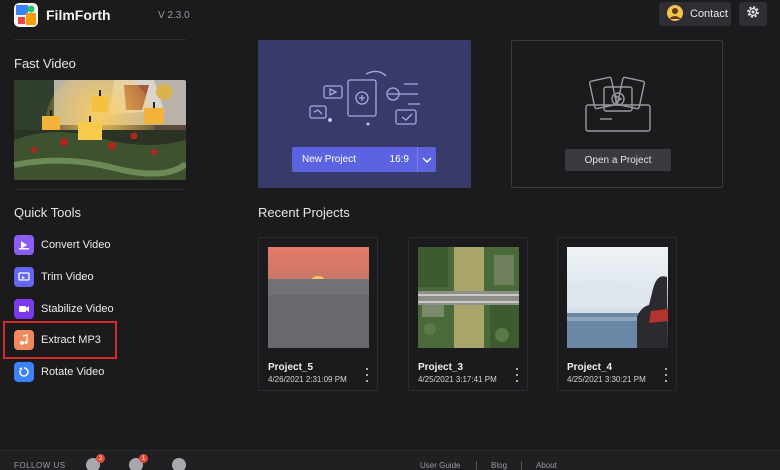 This screenshot has height=470, width=780. I want to click on notification-badge: 1, so click(143, 458).